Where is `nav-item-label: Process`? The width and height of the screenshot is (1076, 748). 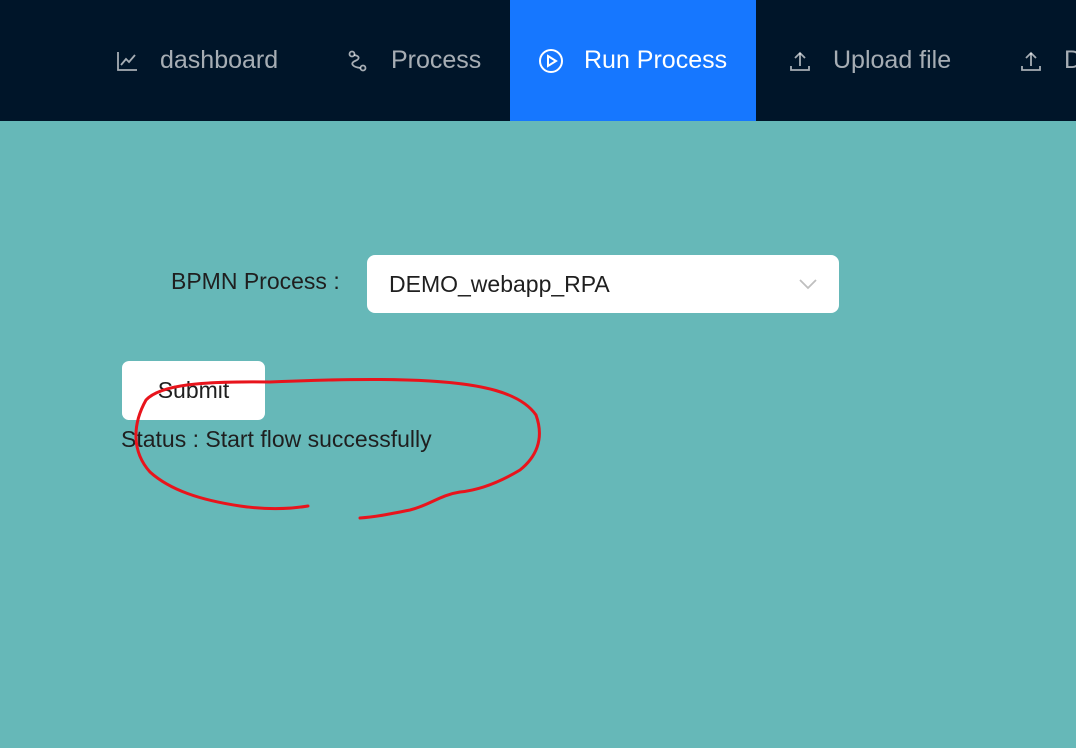 nav-item-label: Process is located at coordinates (436, 60).